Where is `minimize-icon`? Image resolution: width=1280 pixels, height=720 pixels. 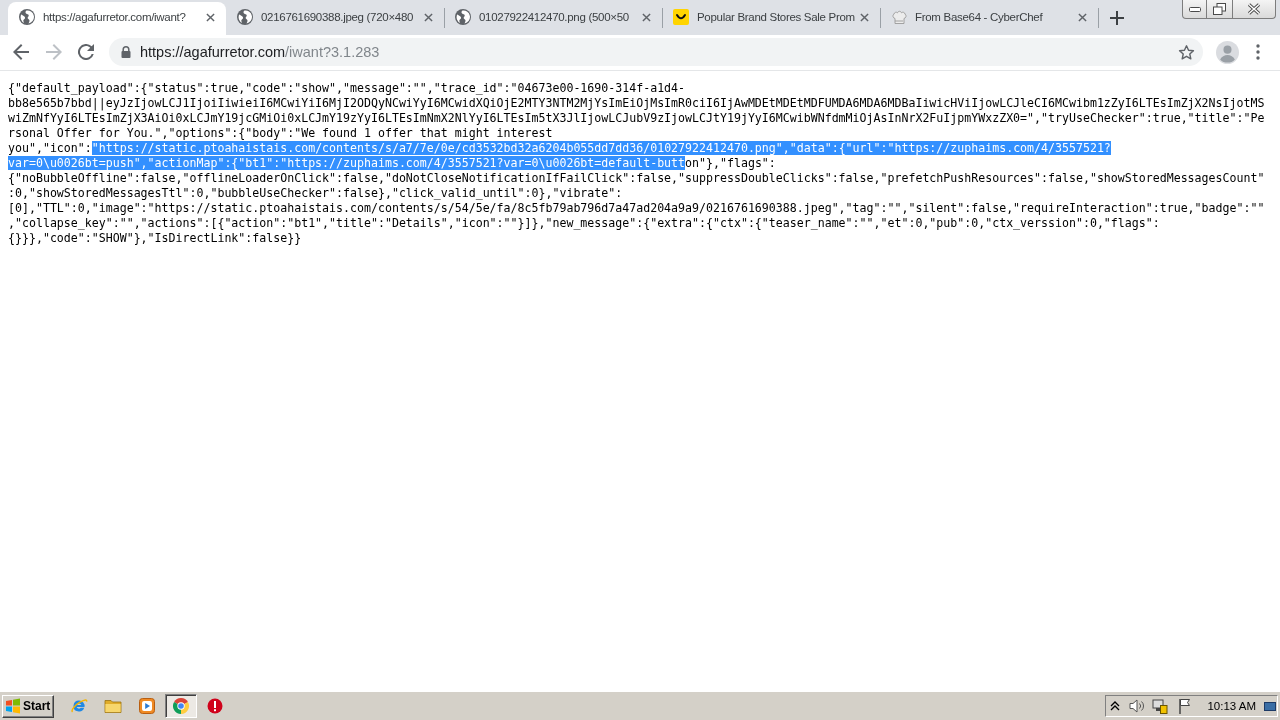
minimize-icon is located at coordinates (1194, 9).